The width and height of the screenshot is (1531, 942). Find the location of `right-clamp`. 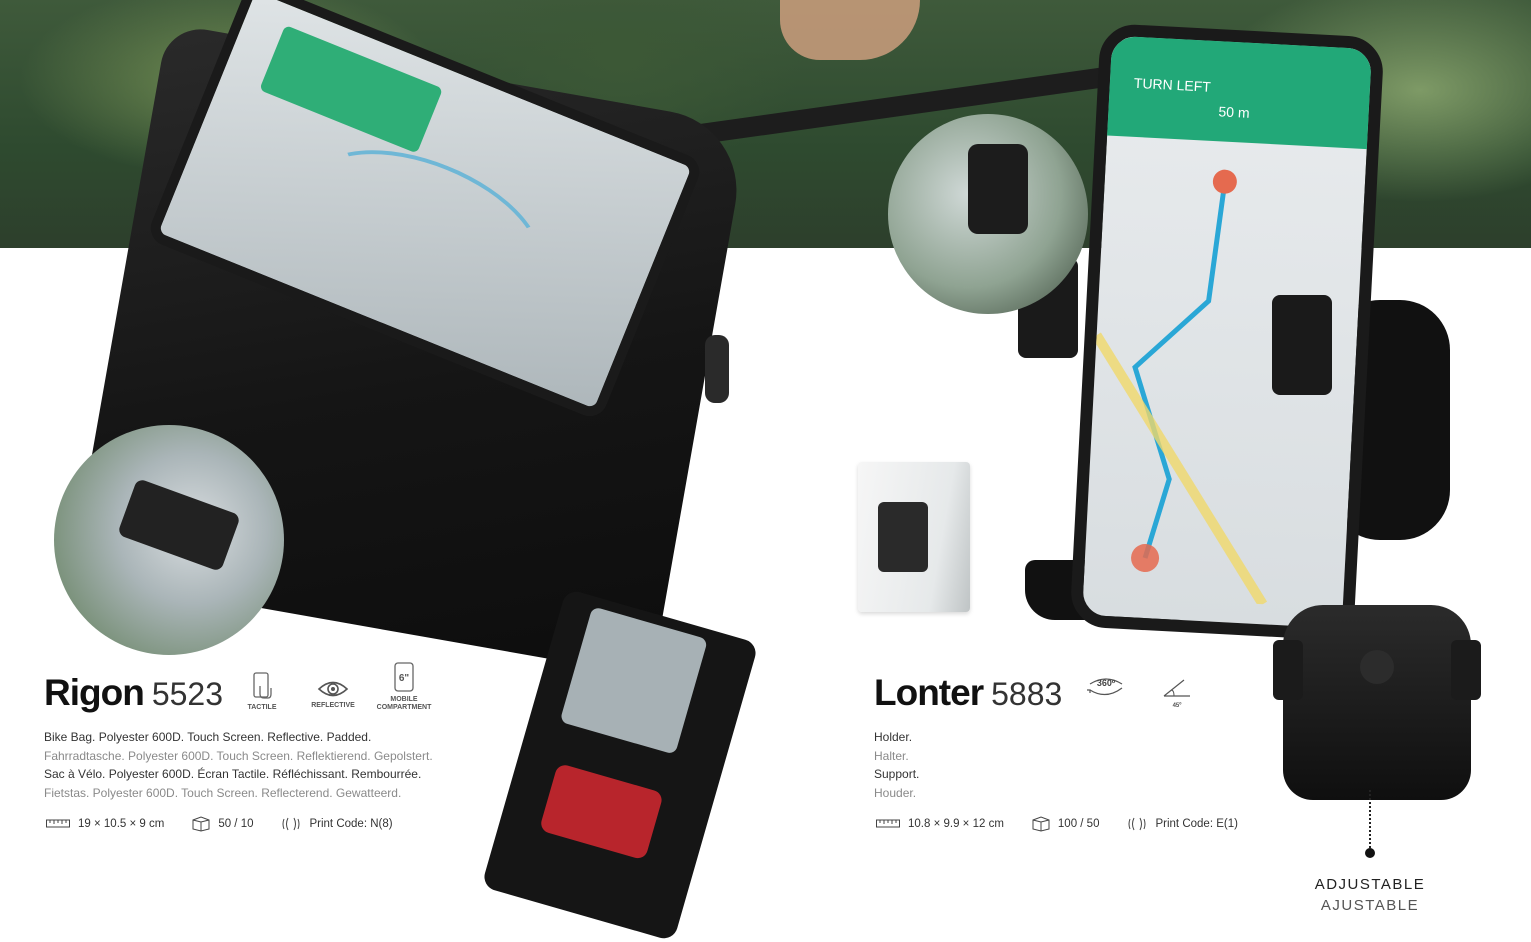

right-clamp is located at coordinates (1302, 345).